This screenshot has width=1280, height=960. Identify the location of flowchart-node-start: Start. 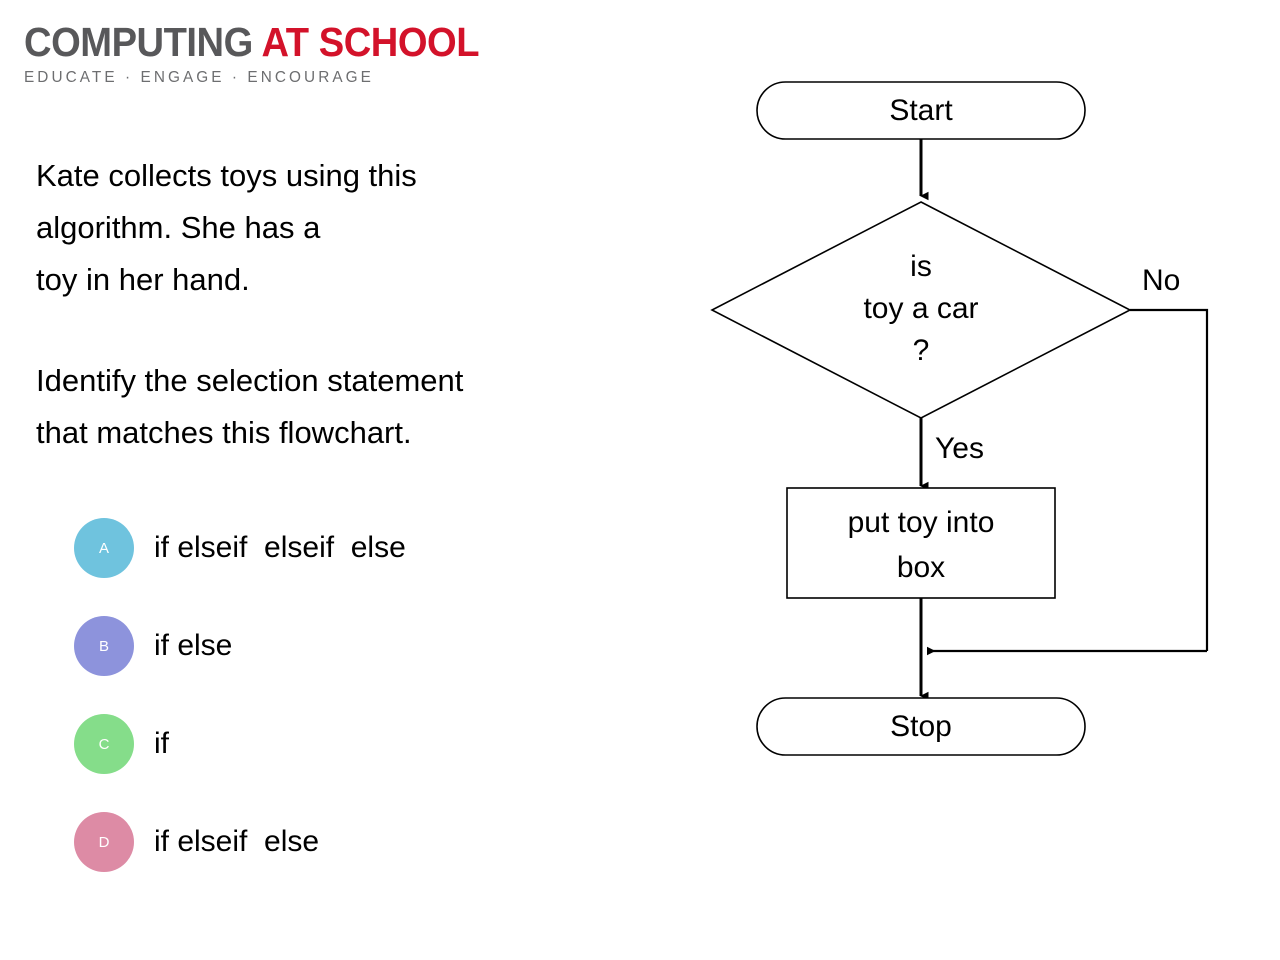
(921, 110).